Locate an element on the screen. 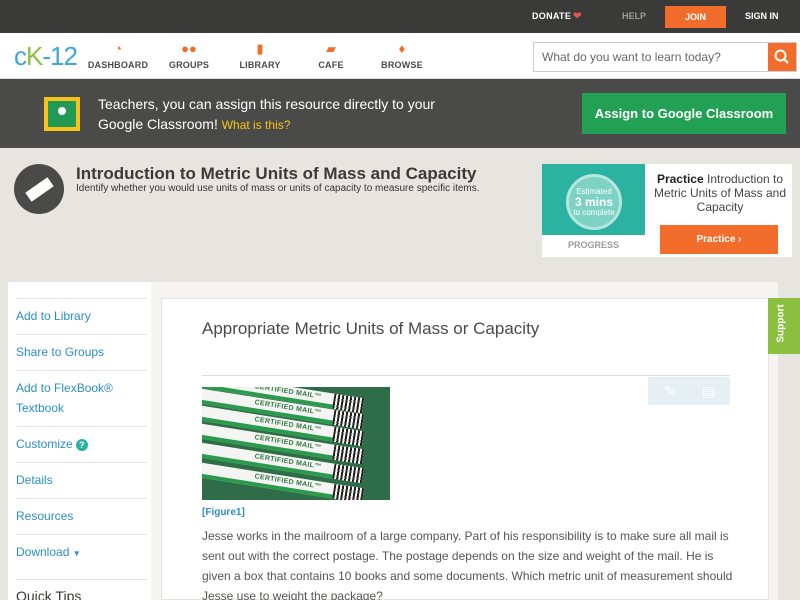 The width and height of the screenshot is (800, 600). library-icon: ▮ is located at coordinates (260, 48).